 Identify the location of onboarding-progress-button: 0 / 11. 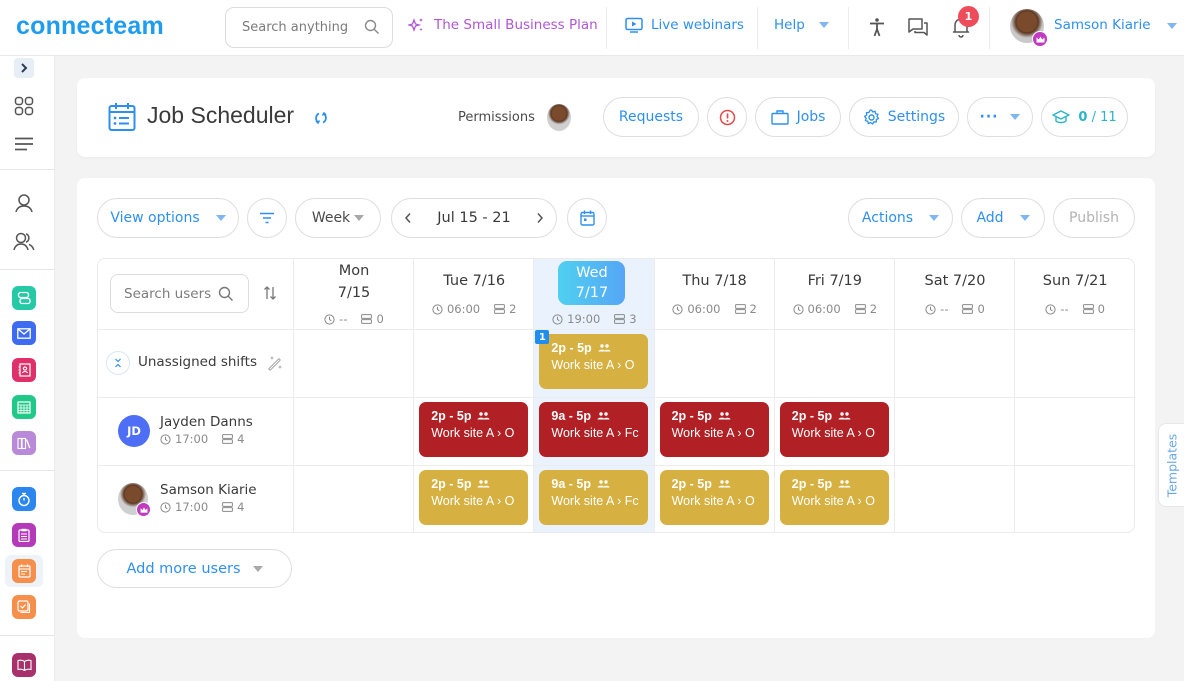
(1084, 117).